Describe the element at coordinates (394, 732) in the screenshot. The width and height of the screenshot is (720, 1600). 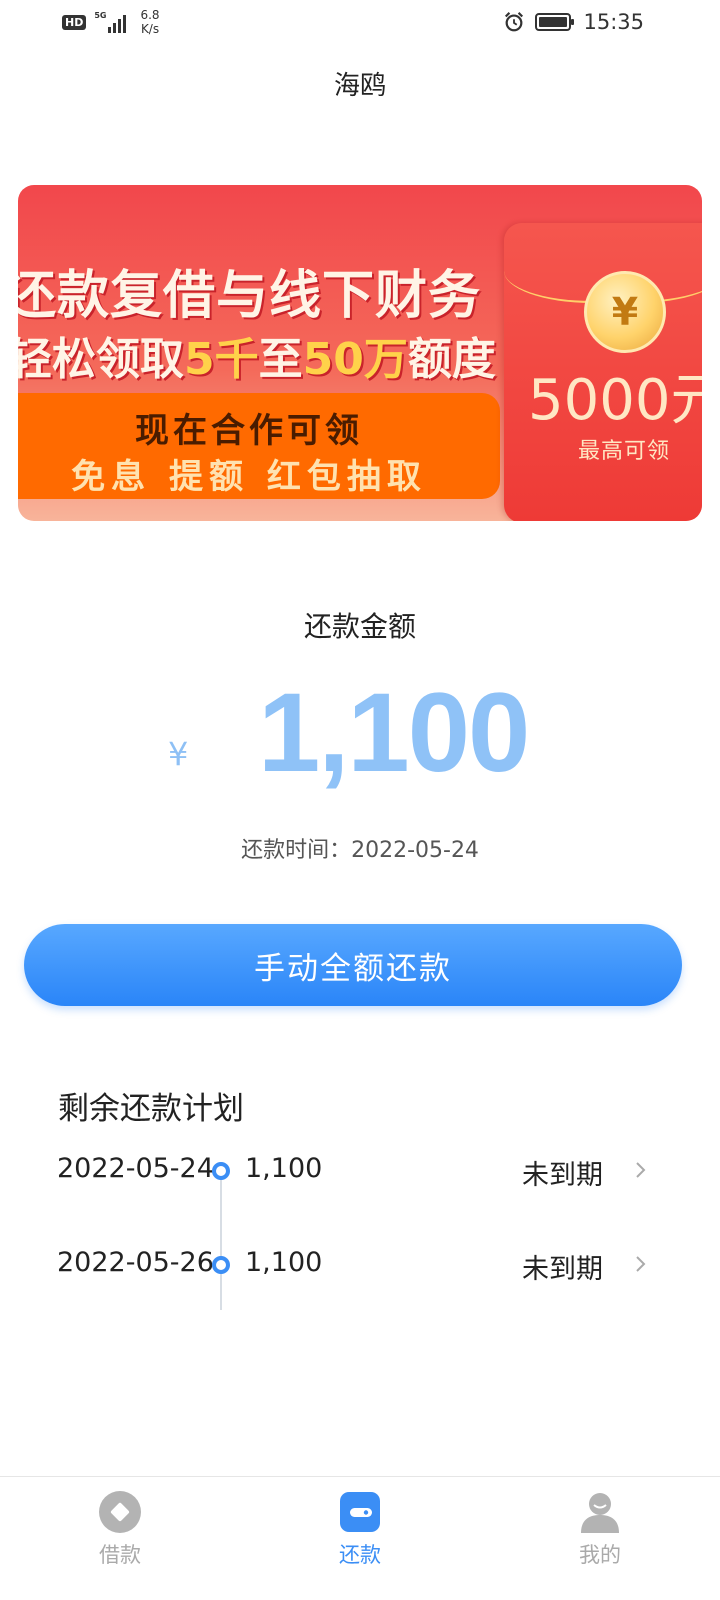
I see `repayment-amount: 1,100` at that location.